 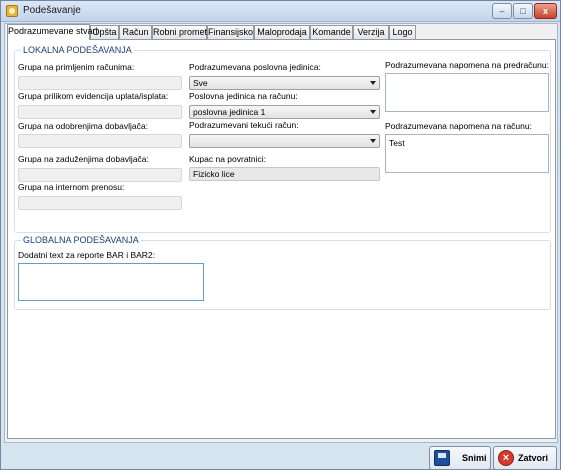 I want to click on pj-racun-value: poslovna jedinica 1, so click(x=229, y=112).